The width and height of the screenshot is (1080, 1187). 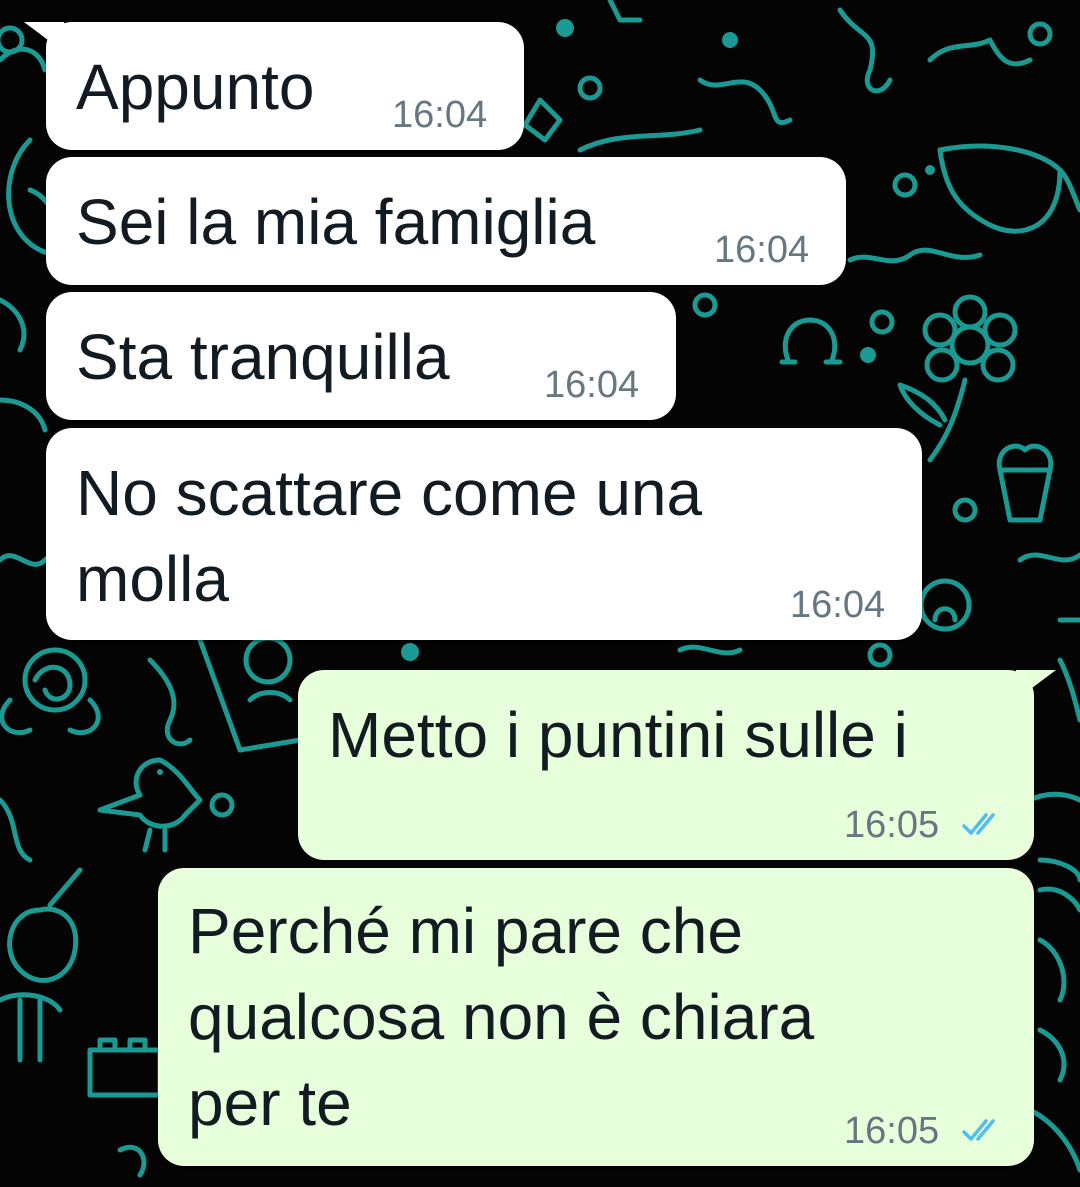 I want to click on message-text-line: qualcosa non è chiara, so click(x=501, y=1017).